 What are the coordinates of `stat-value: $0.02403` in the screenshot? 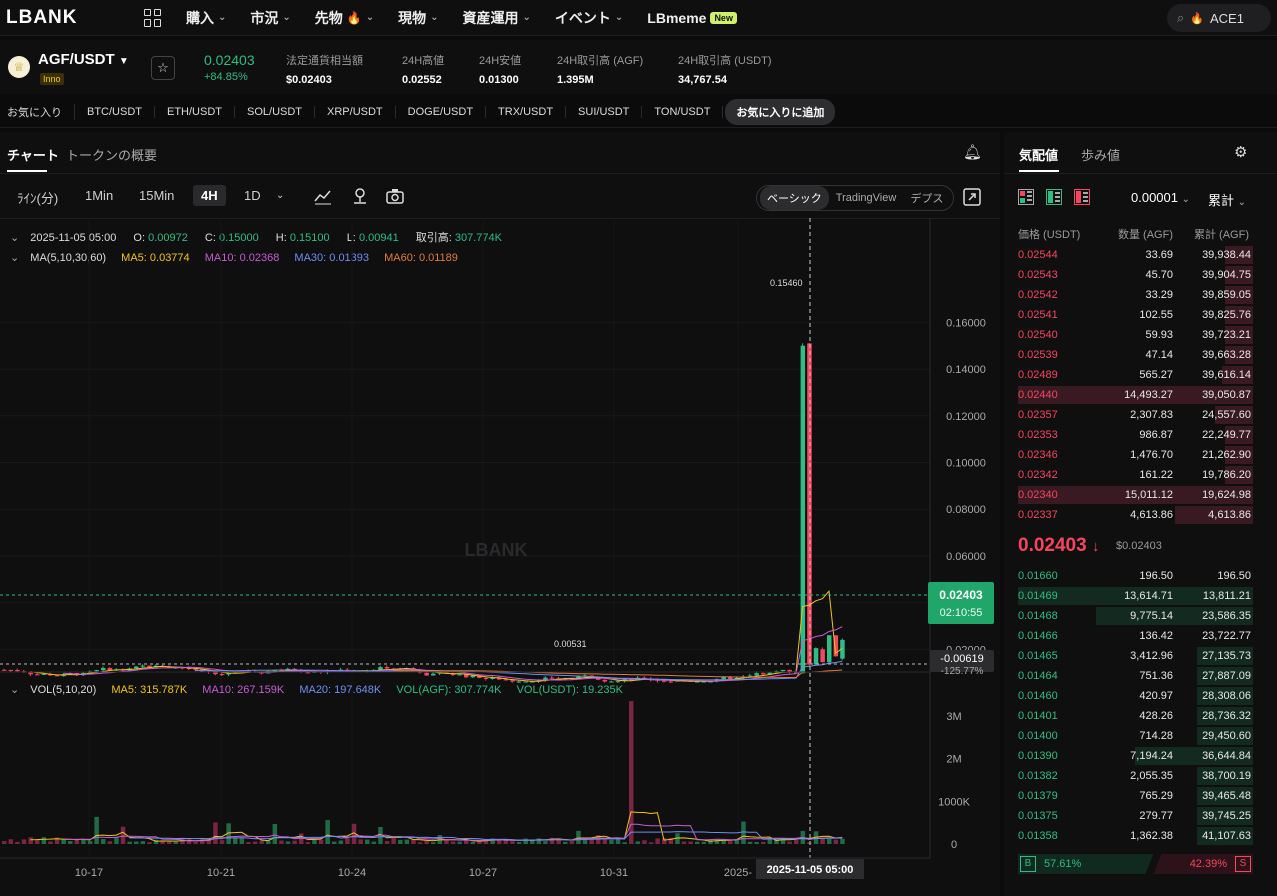 It's located at (309, 80).